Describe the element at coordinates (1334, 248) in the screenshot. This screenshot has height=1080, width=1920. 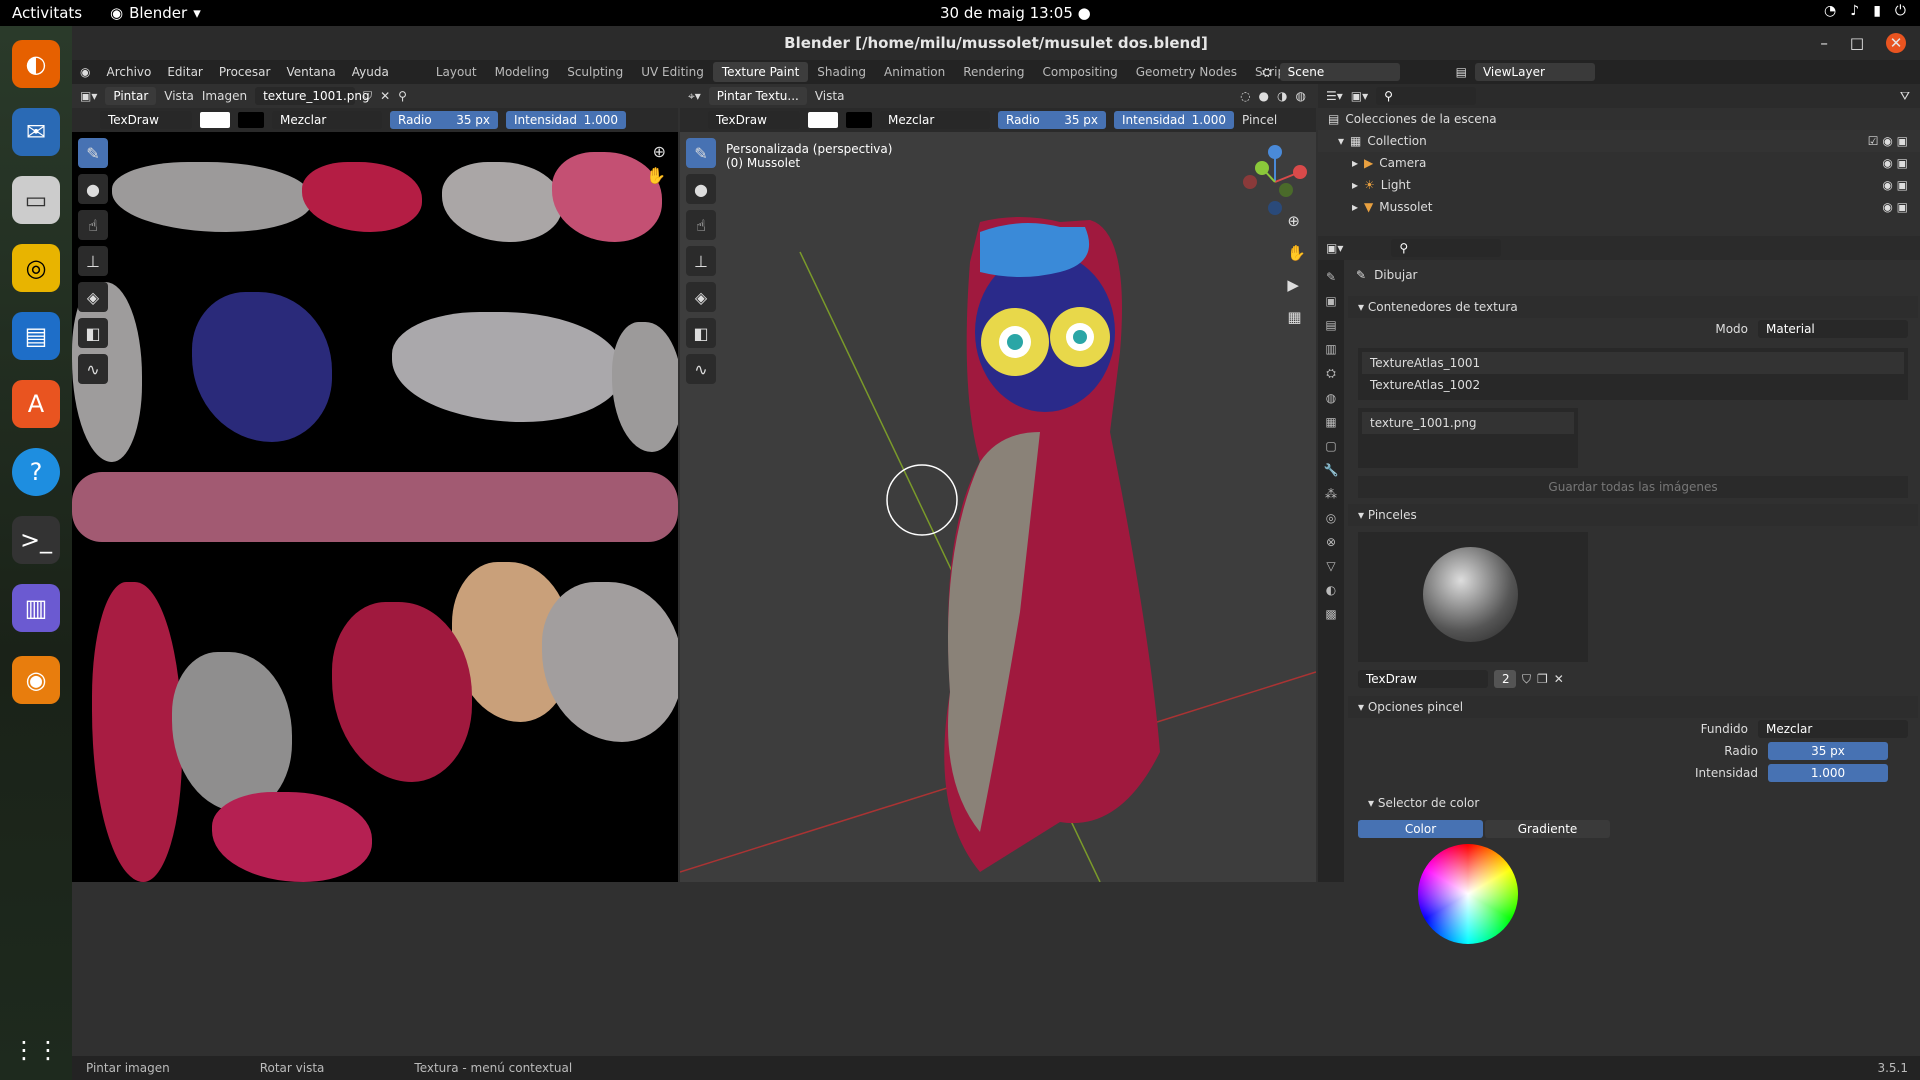
I see `properties-type-icon: ▣▾` at that location.